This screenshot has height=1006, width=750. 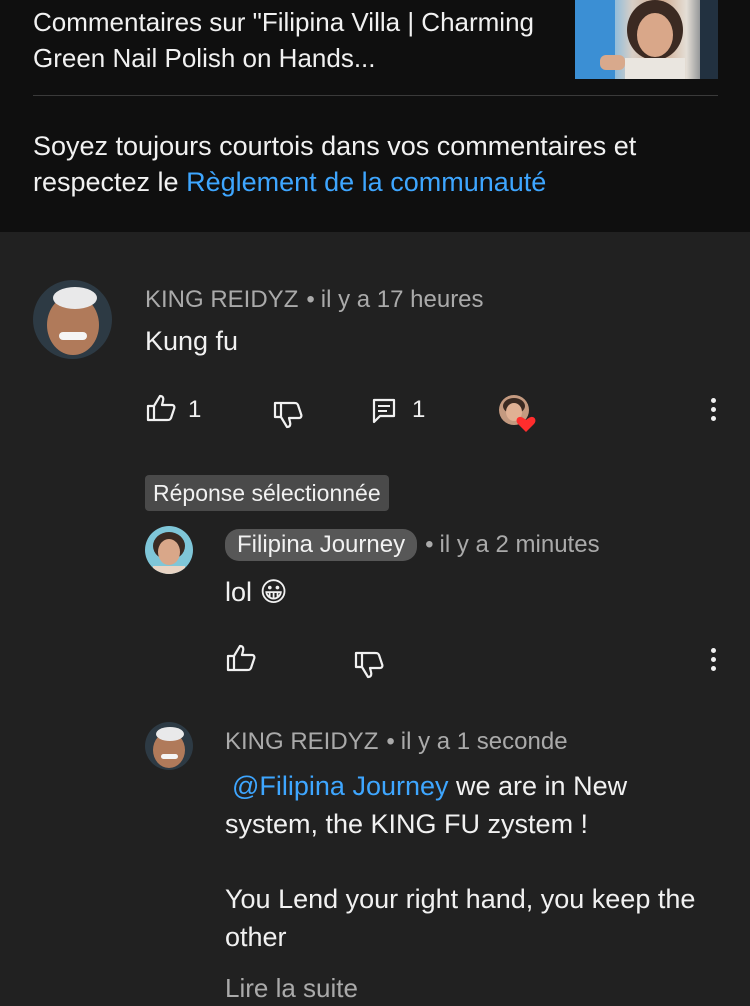 I want to click on comment-author: KING REIDYZ, so click(x=221, y=299).